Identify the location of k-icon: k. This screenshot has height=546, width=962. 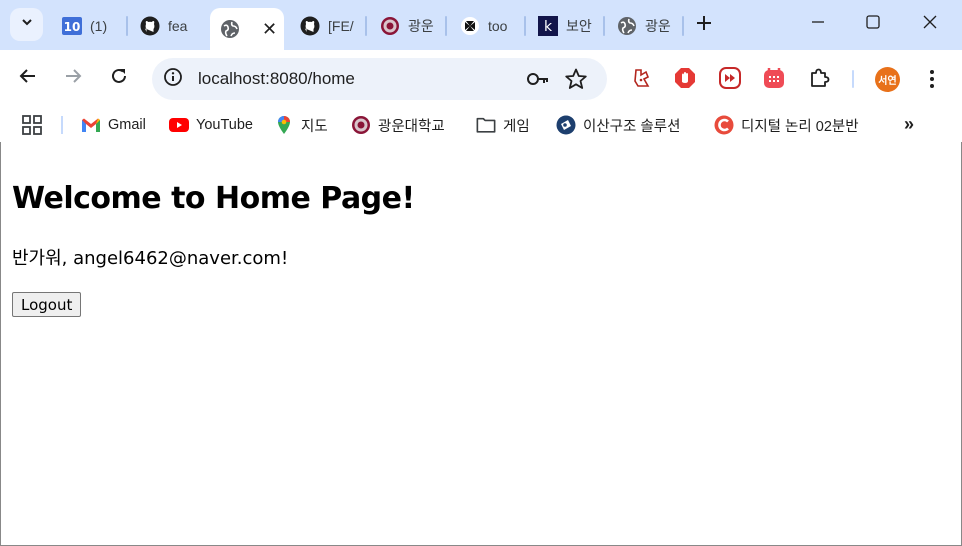
(548, 26).